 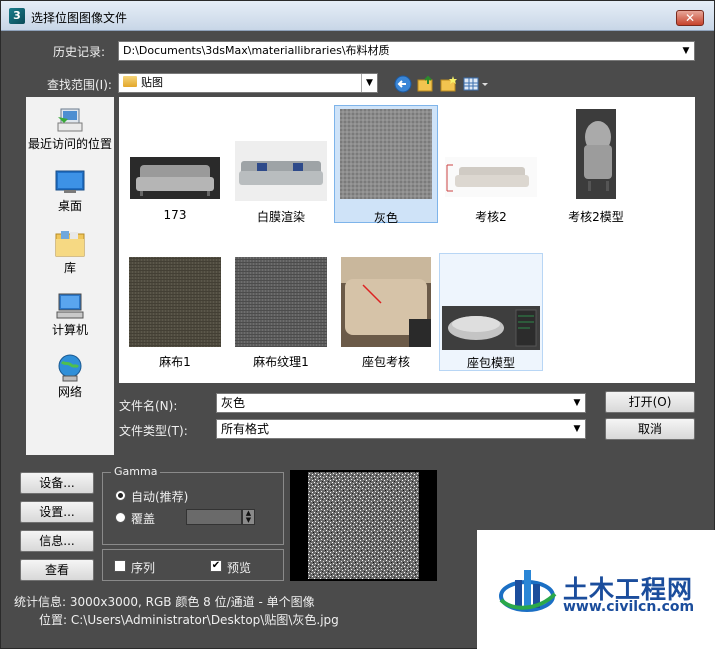 I want to click on place-network: 网络, so click(x=70, y=376).